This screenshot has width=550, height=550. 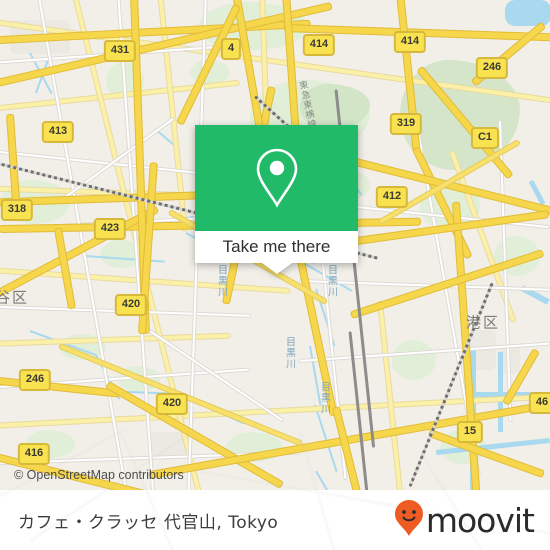 What do you see at coordinates (539, 403) in the screenshot?
I see `route-shield: 46` at bounding box center [539, 403].